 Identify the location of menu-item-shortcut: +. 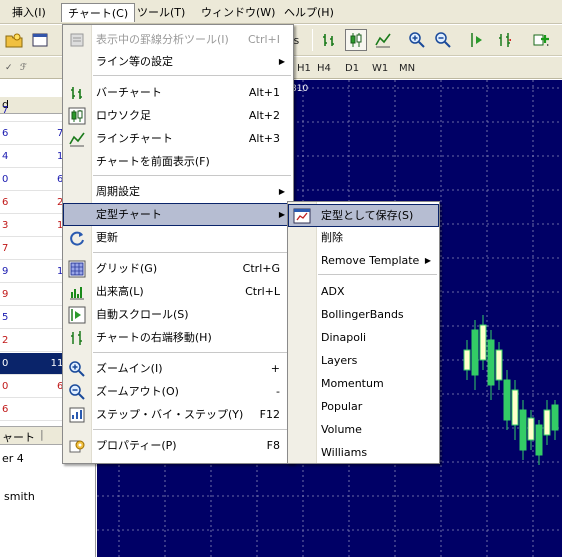
(275, 368).